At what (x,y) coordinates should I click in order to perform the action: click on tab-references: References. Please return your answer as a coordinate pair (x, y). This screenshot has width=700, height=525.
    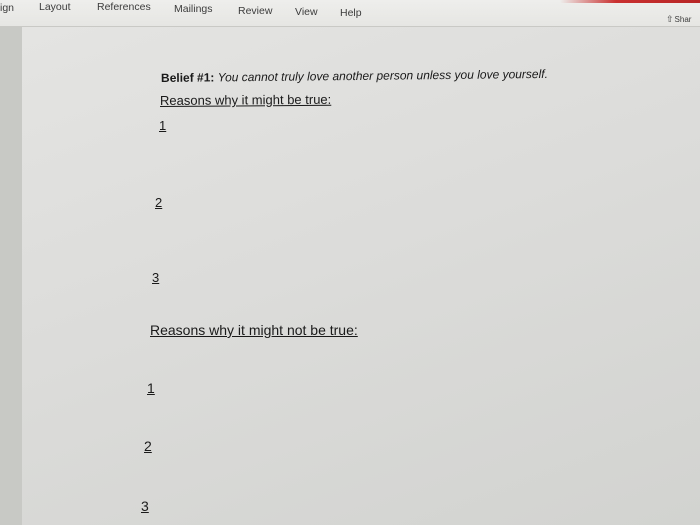
    Looking at the image, I should click on (124, 7).